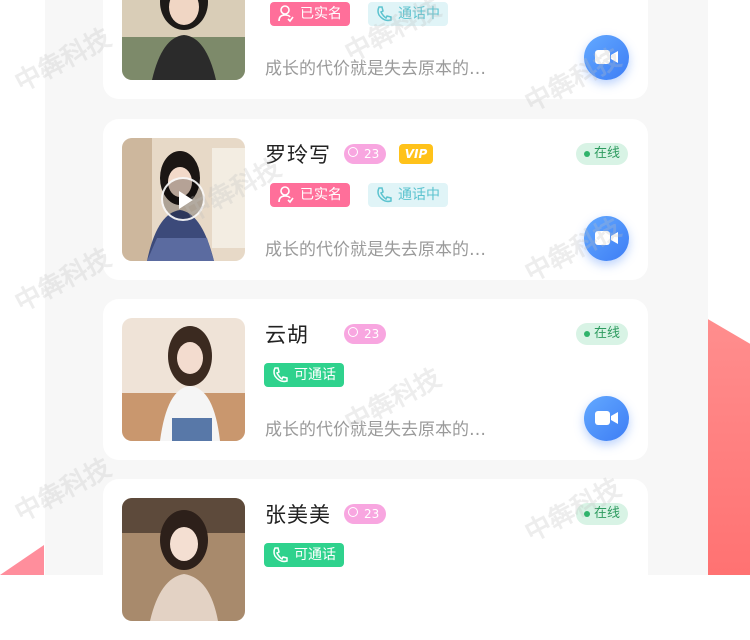  What do you see at coordinates (416, 154) in the screenshot?
I see `vip-badge: VIP` at bounding box center [416, 154].